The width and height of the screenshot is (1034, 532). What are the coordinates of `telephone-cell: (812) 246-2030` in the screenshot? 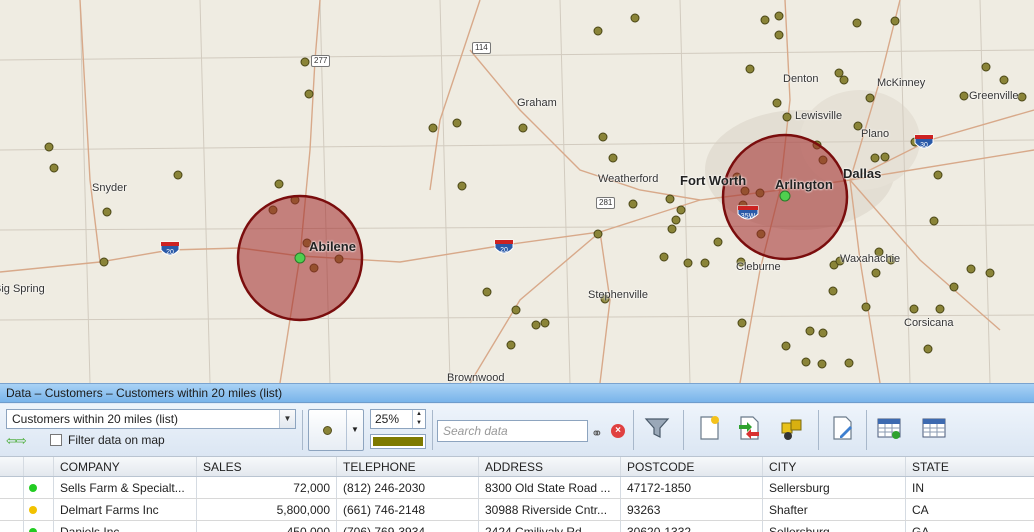 It's located at (408, 487).